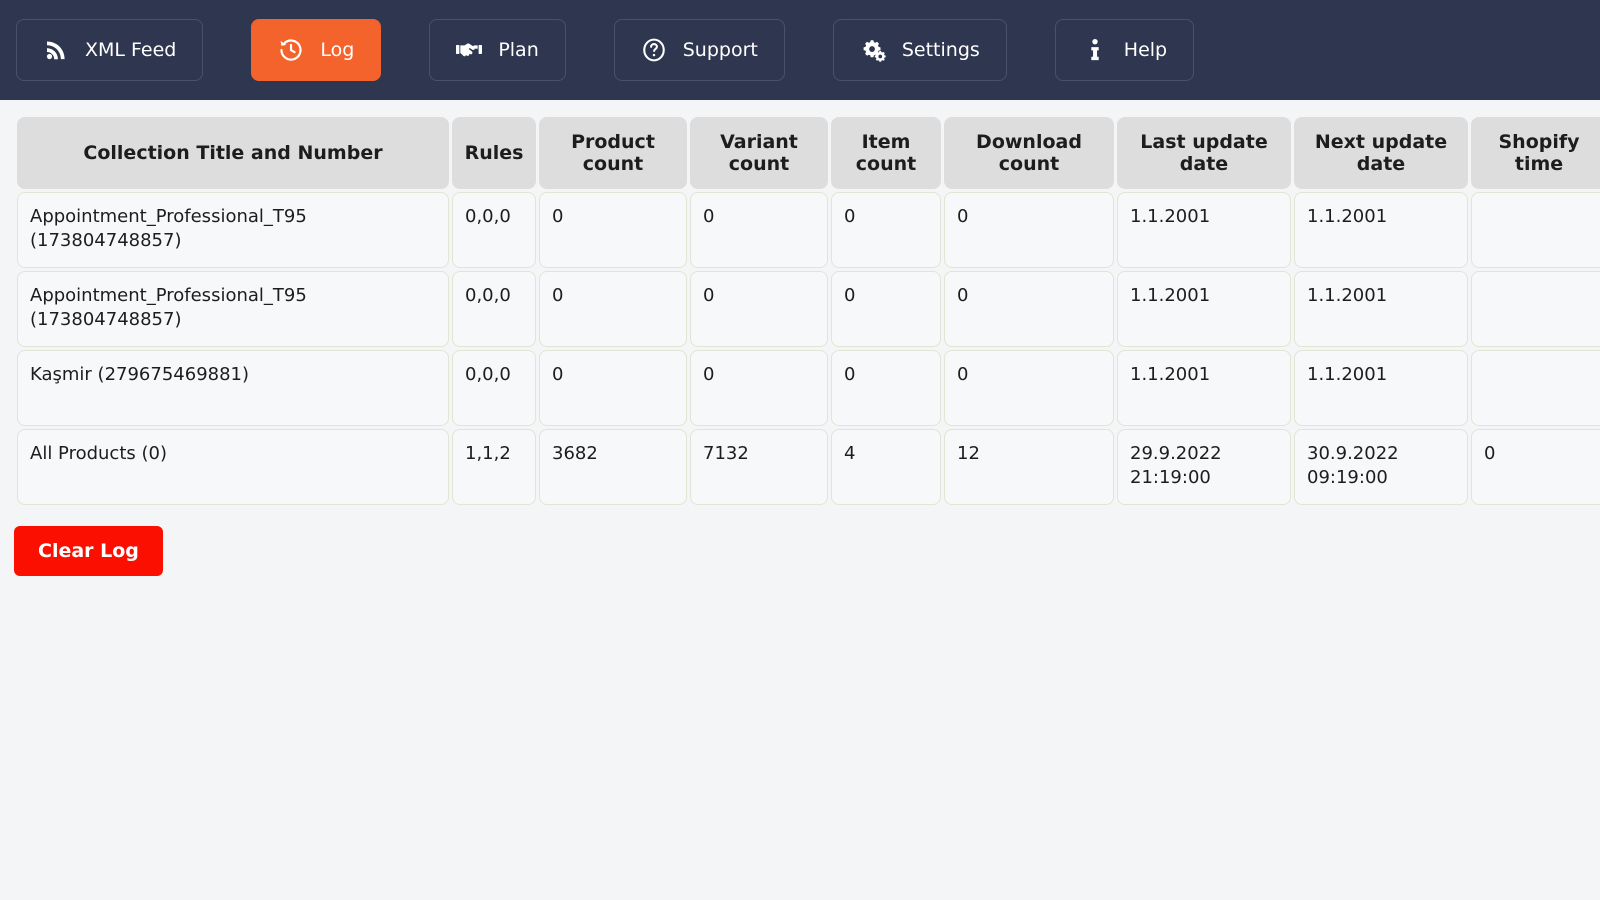 The image size is (1600, 900). What do you see at coordinates (886, 153) in the screenshot?
I see `column-header-item-count: Item count` at bounding box center [886, 153].